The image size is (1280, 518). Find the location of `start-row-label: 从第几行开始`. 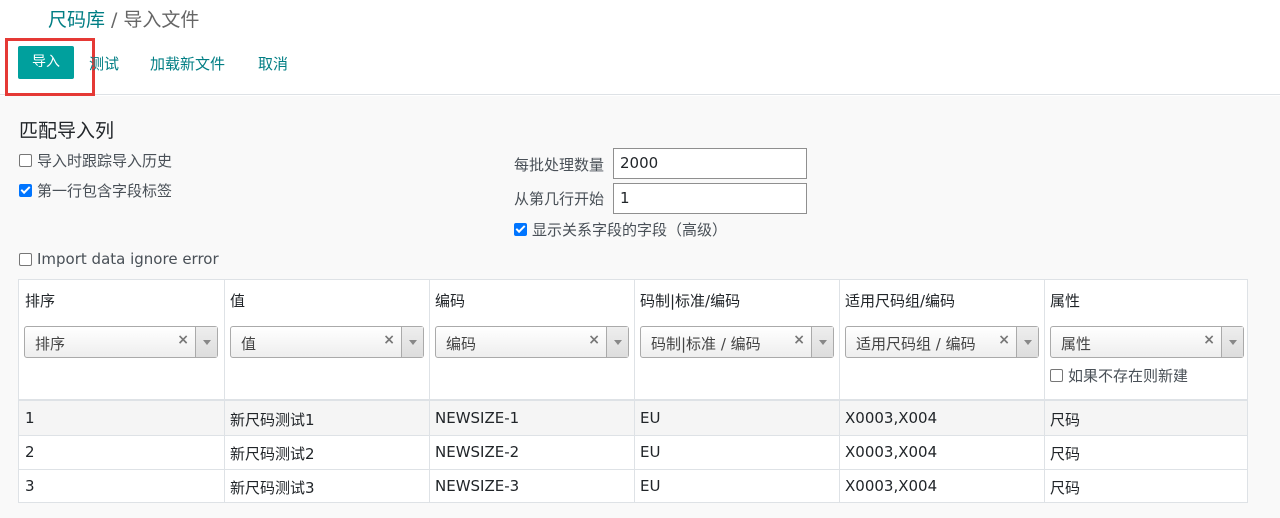

start-row-label: 从第几行开始 is located at coordinates (559, 199).